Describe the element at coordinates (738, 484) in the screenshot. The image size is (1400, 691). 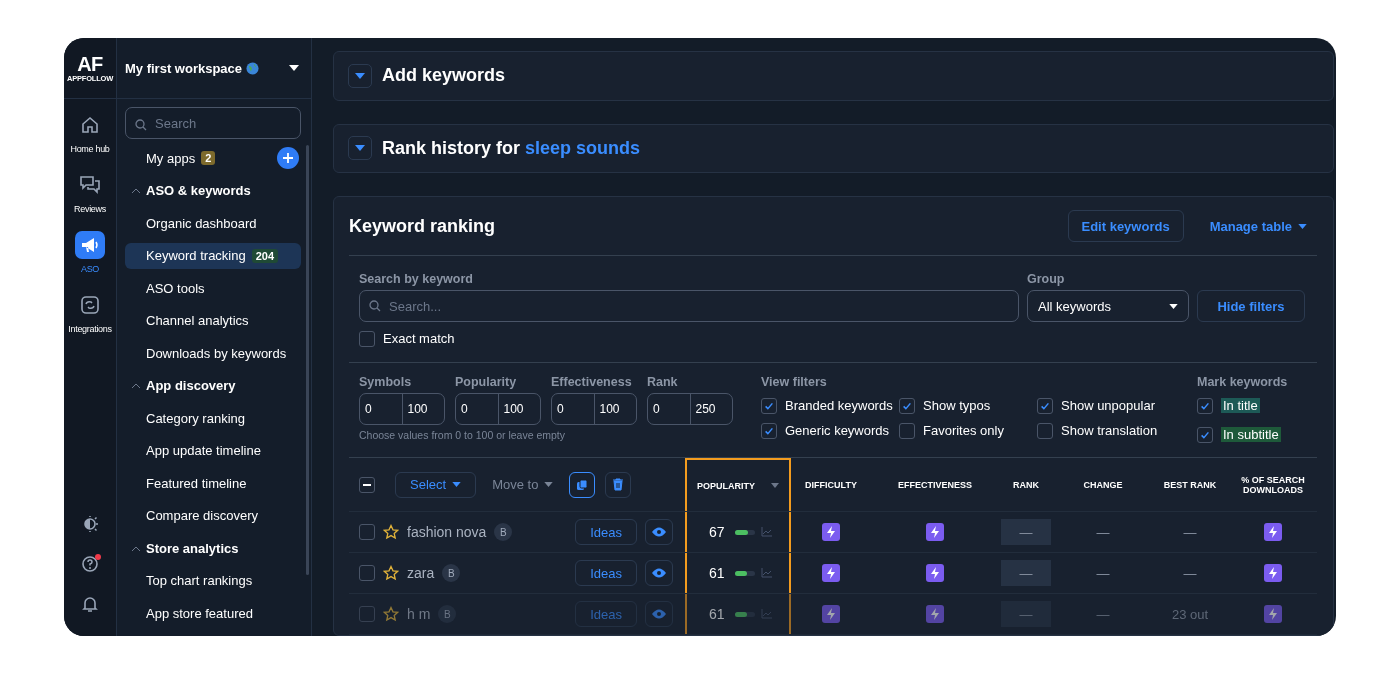
I see `column-header: POPULARITY` at that location.